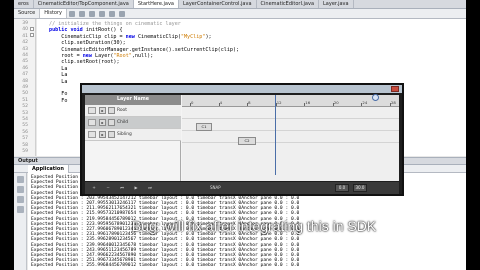 The height and width of the screenshot is (270, 480). What do you see at coordinates (91, 13) in the screenshot?
I see `search-icon` at bounding box center [91, 13].